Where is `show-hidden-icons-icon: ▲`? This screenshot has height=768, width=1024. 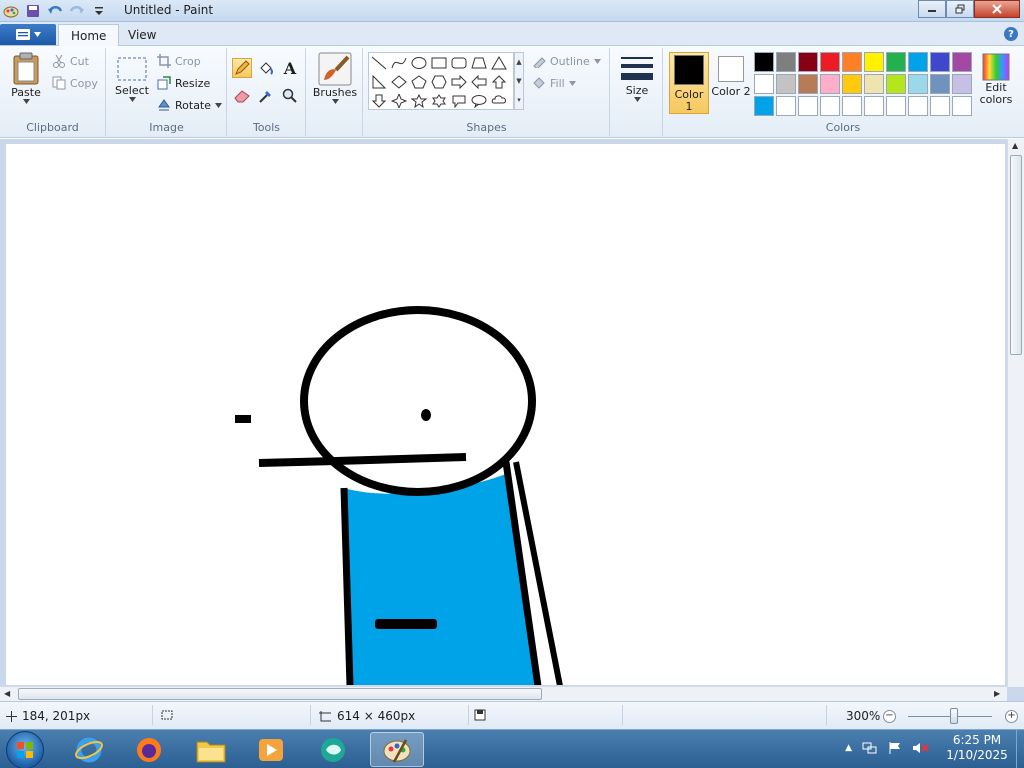
show-hidden-icons-icon: ▲ is located at coordinates (848, 748).